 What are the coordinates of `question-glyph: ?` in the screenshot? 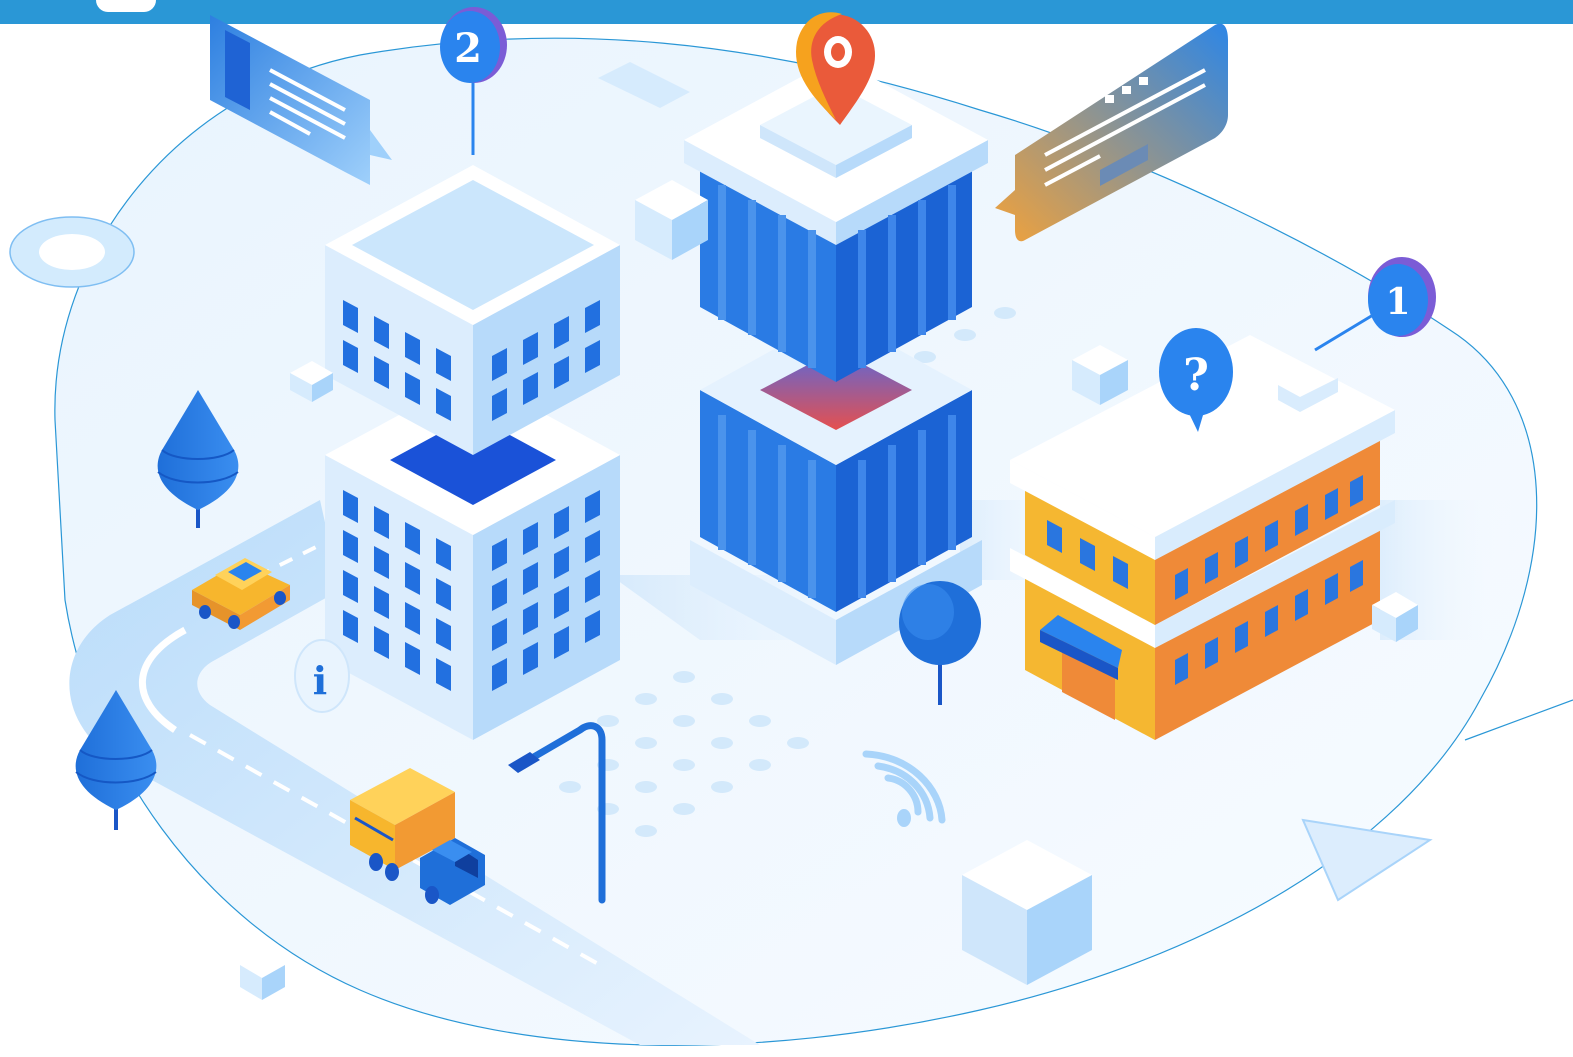 It's located at (1196, 375).